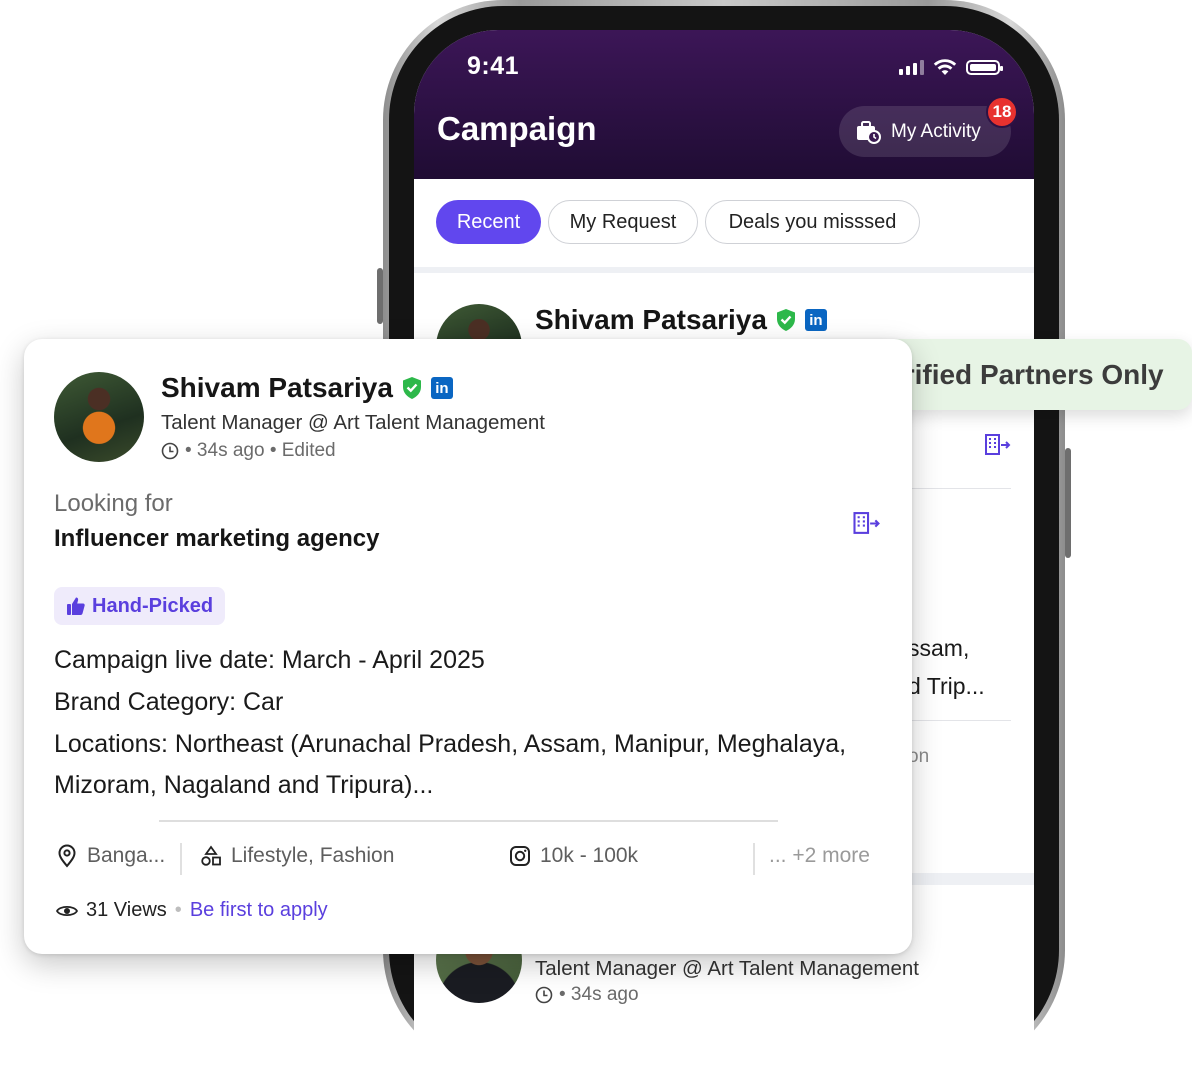  I want to click on briefcase-clock-icon, so click(869, 132).